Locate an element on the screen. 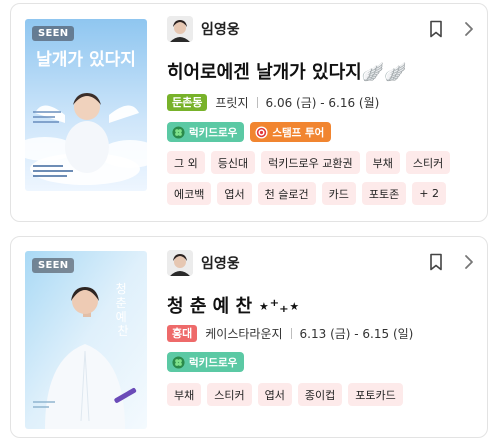 The height and width of the screenshot is (447, 496). goods-chip: 등신대 is located at coordinates (233, 162).